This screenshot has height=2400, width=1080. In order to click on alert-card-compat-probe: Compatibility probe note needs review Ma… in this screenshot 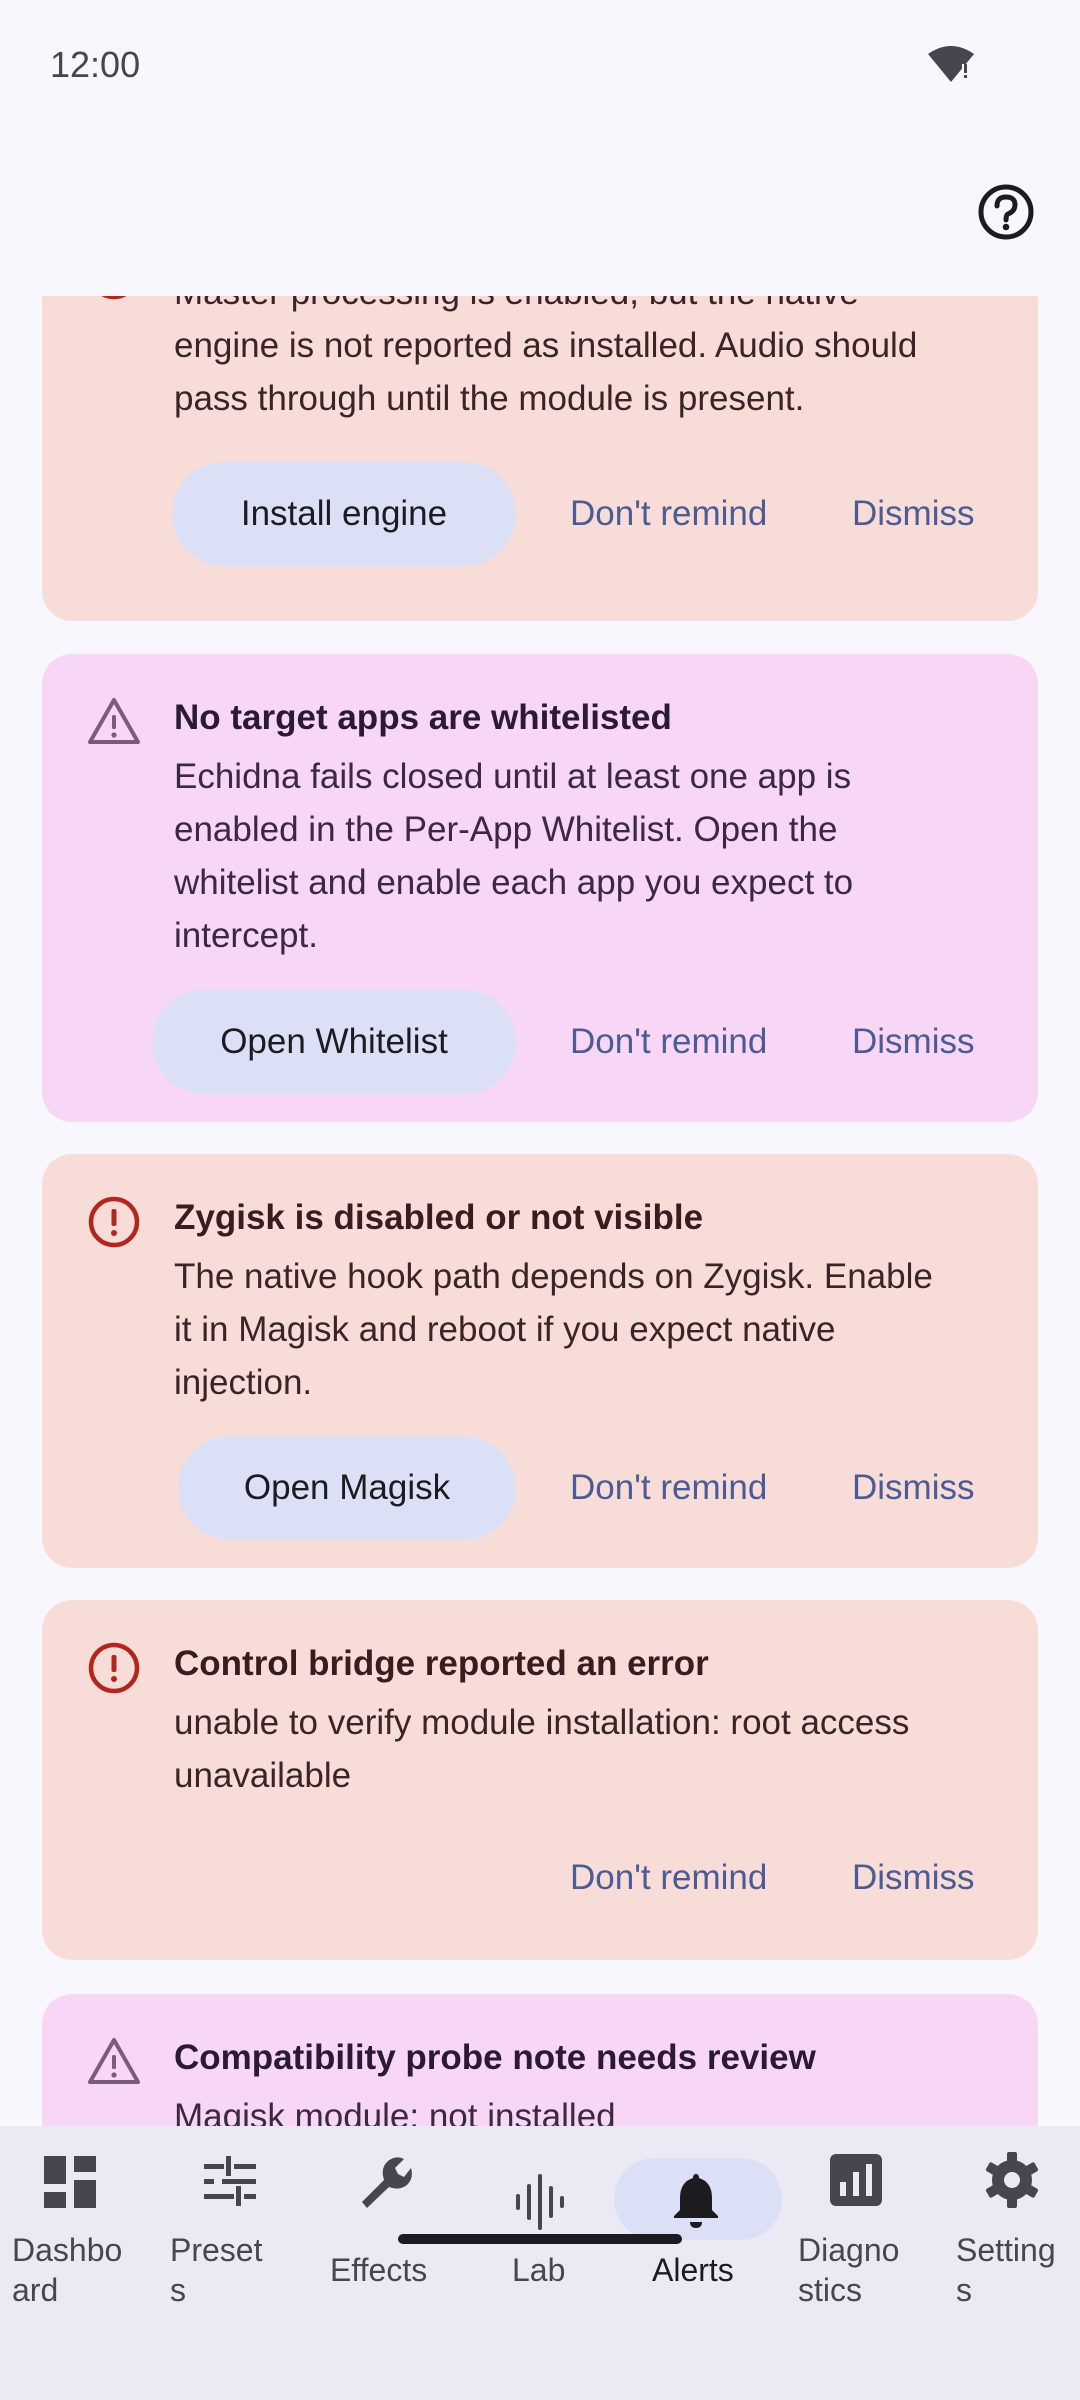, I will do `click(540, 2060)`.